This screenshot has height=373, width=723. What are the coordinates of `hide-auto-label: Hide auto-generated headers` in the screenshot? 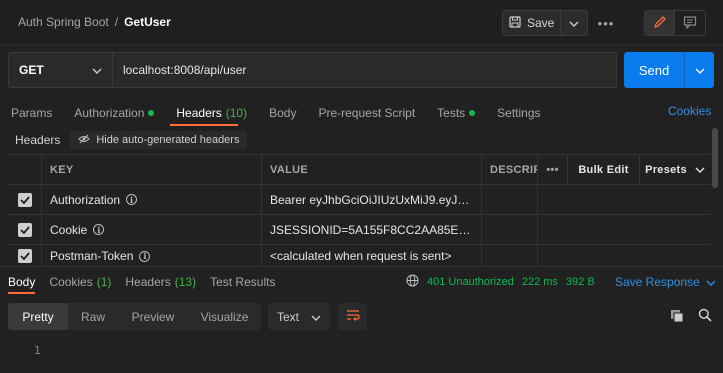 It's located at (168, 140).